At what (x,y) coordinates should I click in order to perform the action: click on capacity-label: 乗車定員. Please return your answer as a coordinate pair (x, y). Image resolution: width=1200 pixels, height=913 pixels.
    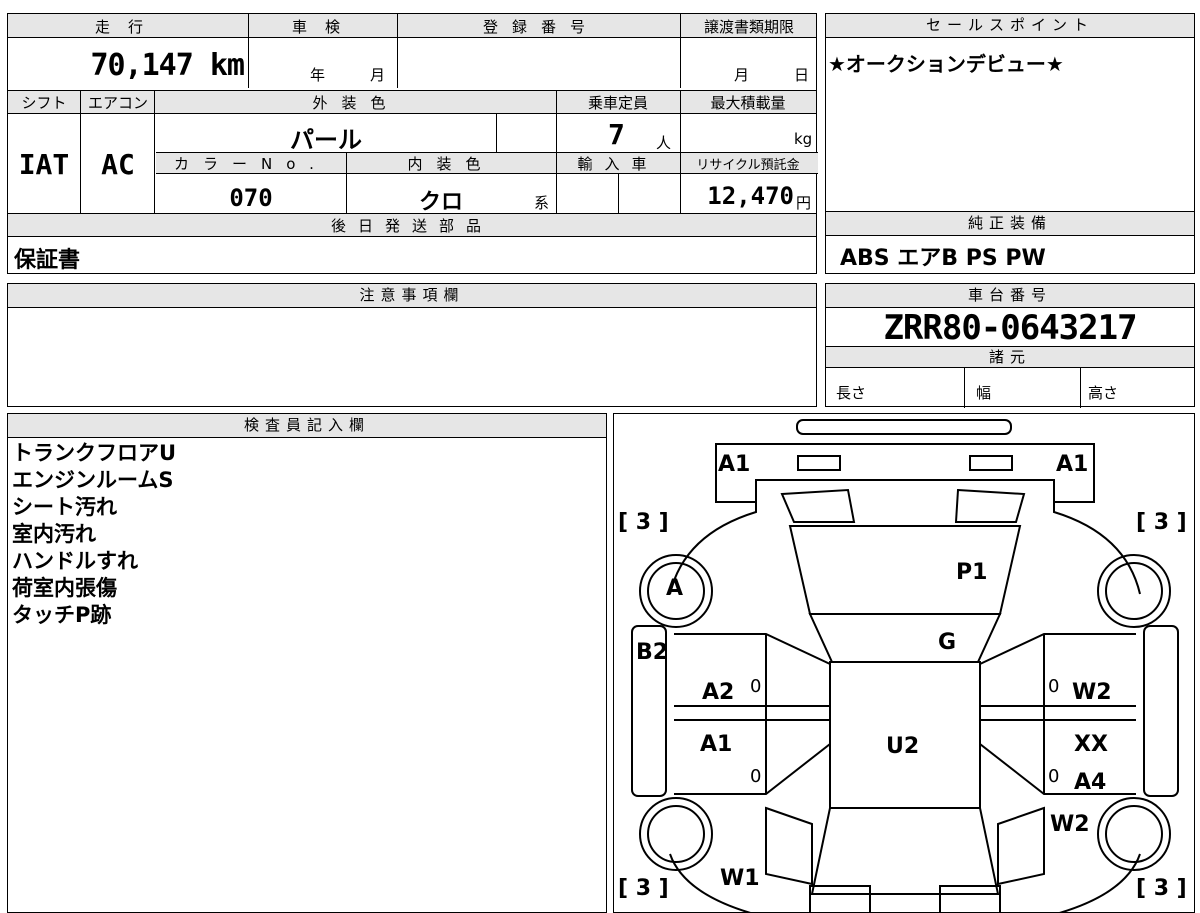
    Looking at the image, I should click on (617, 103).